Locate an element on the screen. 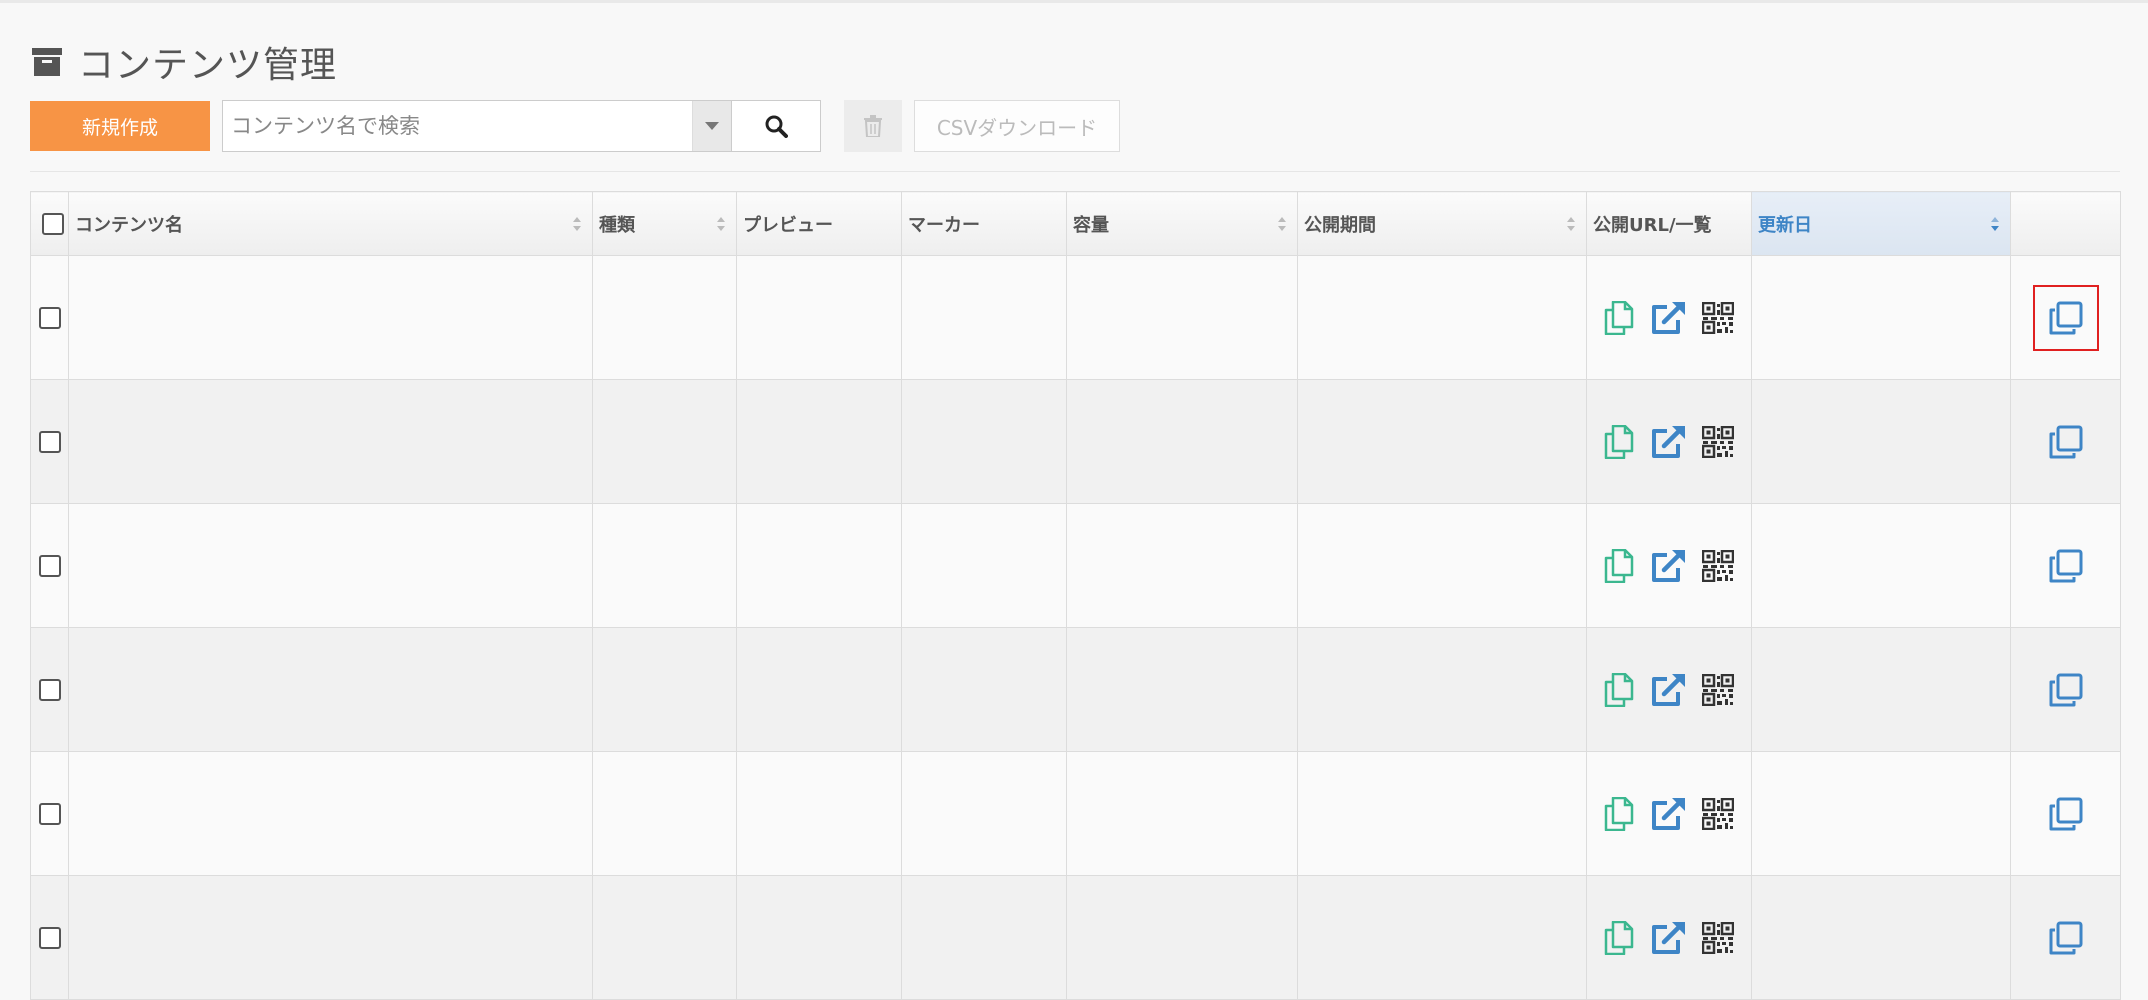 The width and height of the screenshot is (2148, 1000). trash-icon is located at coordinates (873, 126).